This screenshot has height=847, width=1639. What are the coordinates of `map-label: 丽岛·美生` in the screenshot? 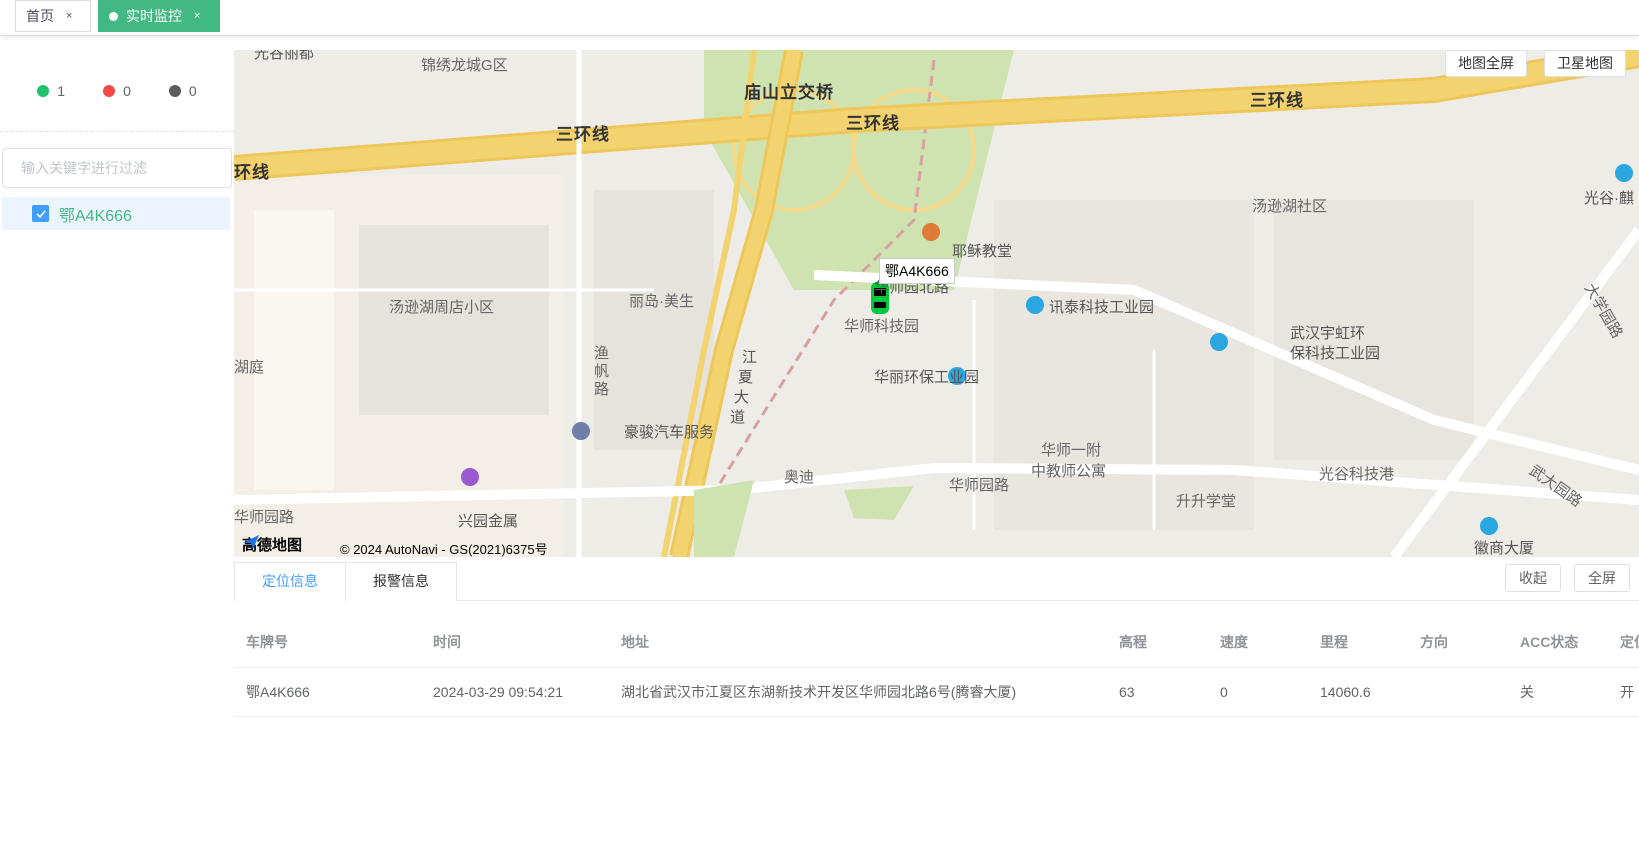 It's located at (661, 301).